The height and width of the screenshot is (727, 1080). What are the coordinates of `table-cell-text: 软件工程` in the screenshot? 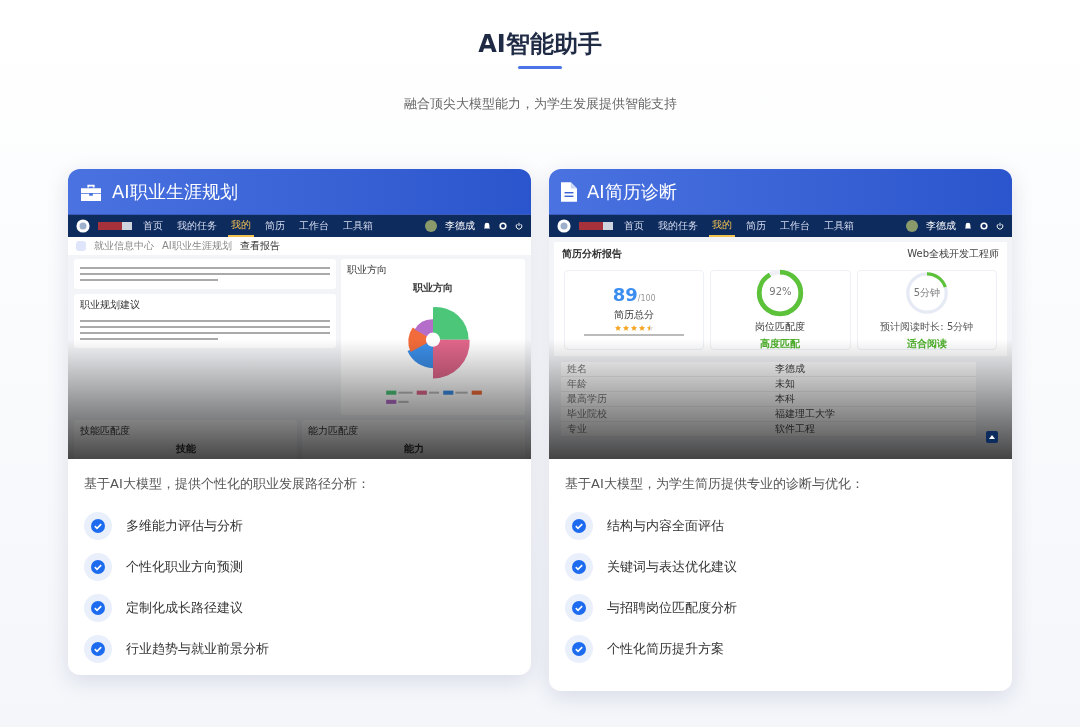 It's located at (794, 429).